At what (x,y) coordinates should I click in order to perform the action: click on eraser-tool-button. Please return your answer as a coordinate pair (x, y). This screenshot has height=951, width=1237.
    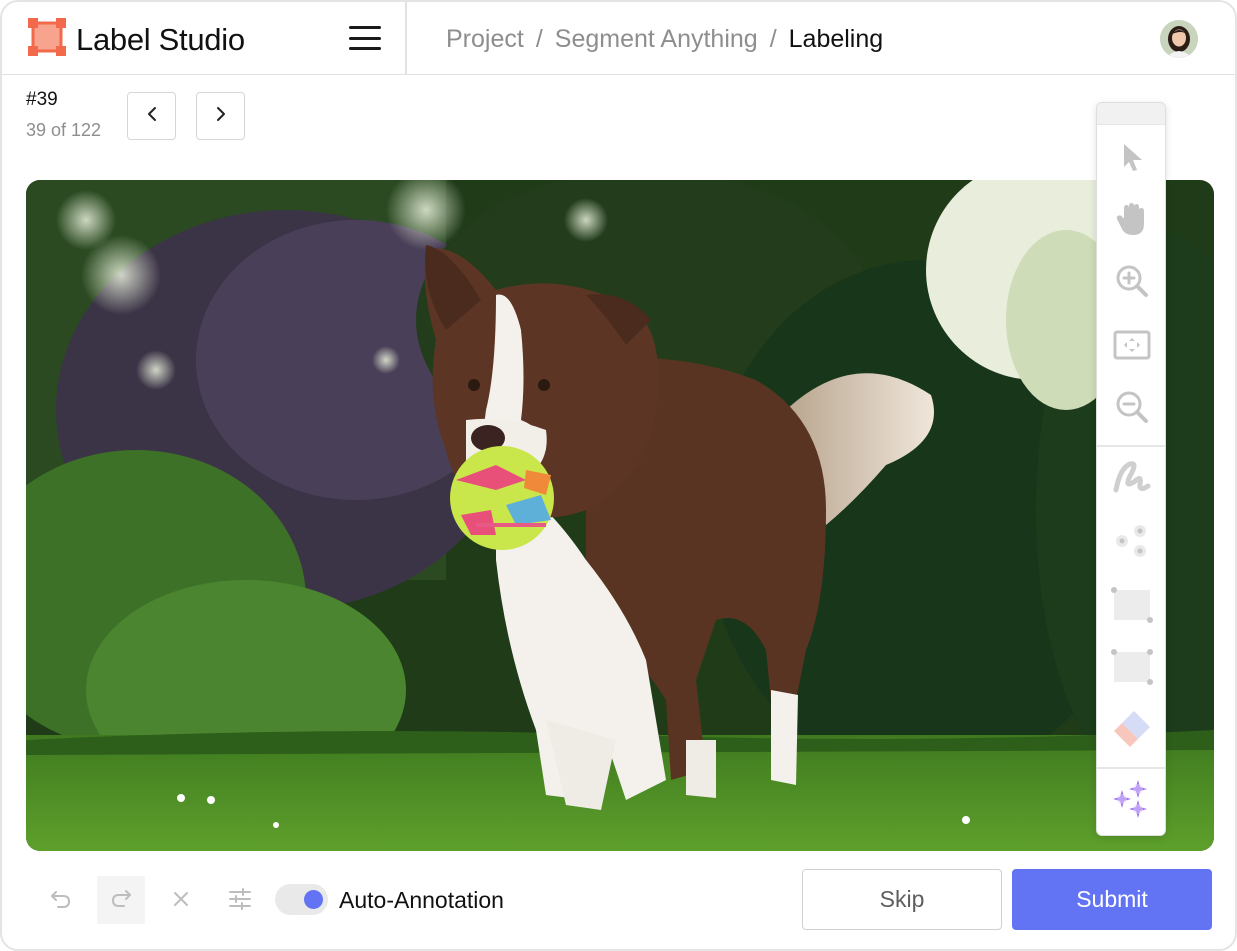
    Looking at the image, I should click on (1132, 731).